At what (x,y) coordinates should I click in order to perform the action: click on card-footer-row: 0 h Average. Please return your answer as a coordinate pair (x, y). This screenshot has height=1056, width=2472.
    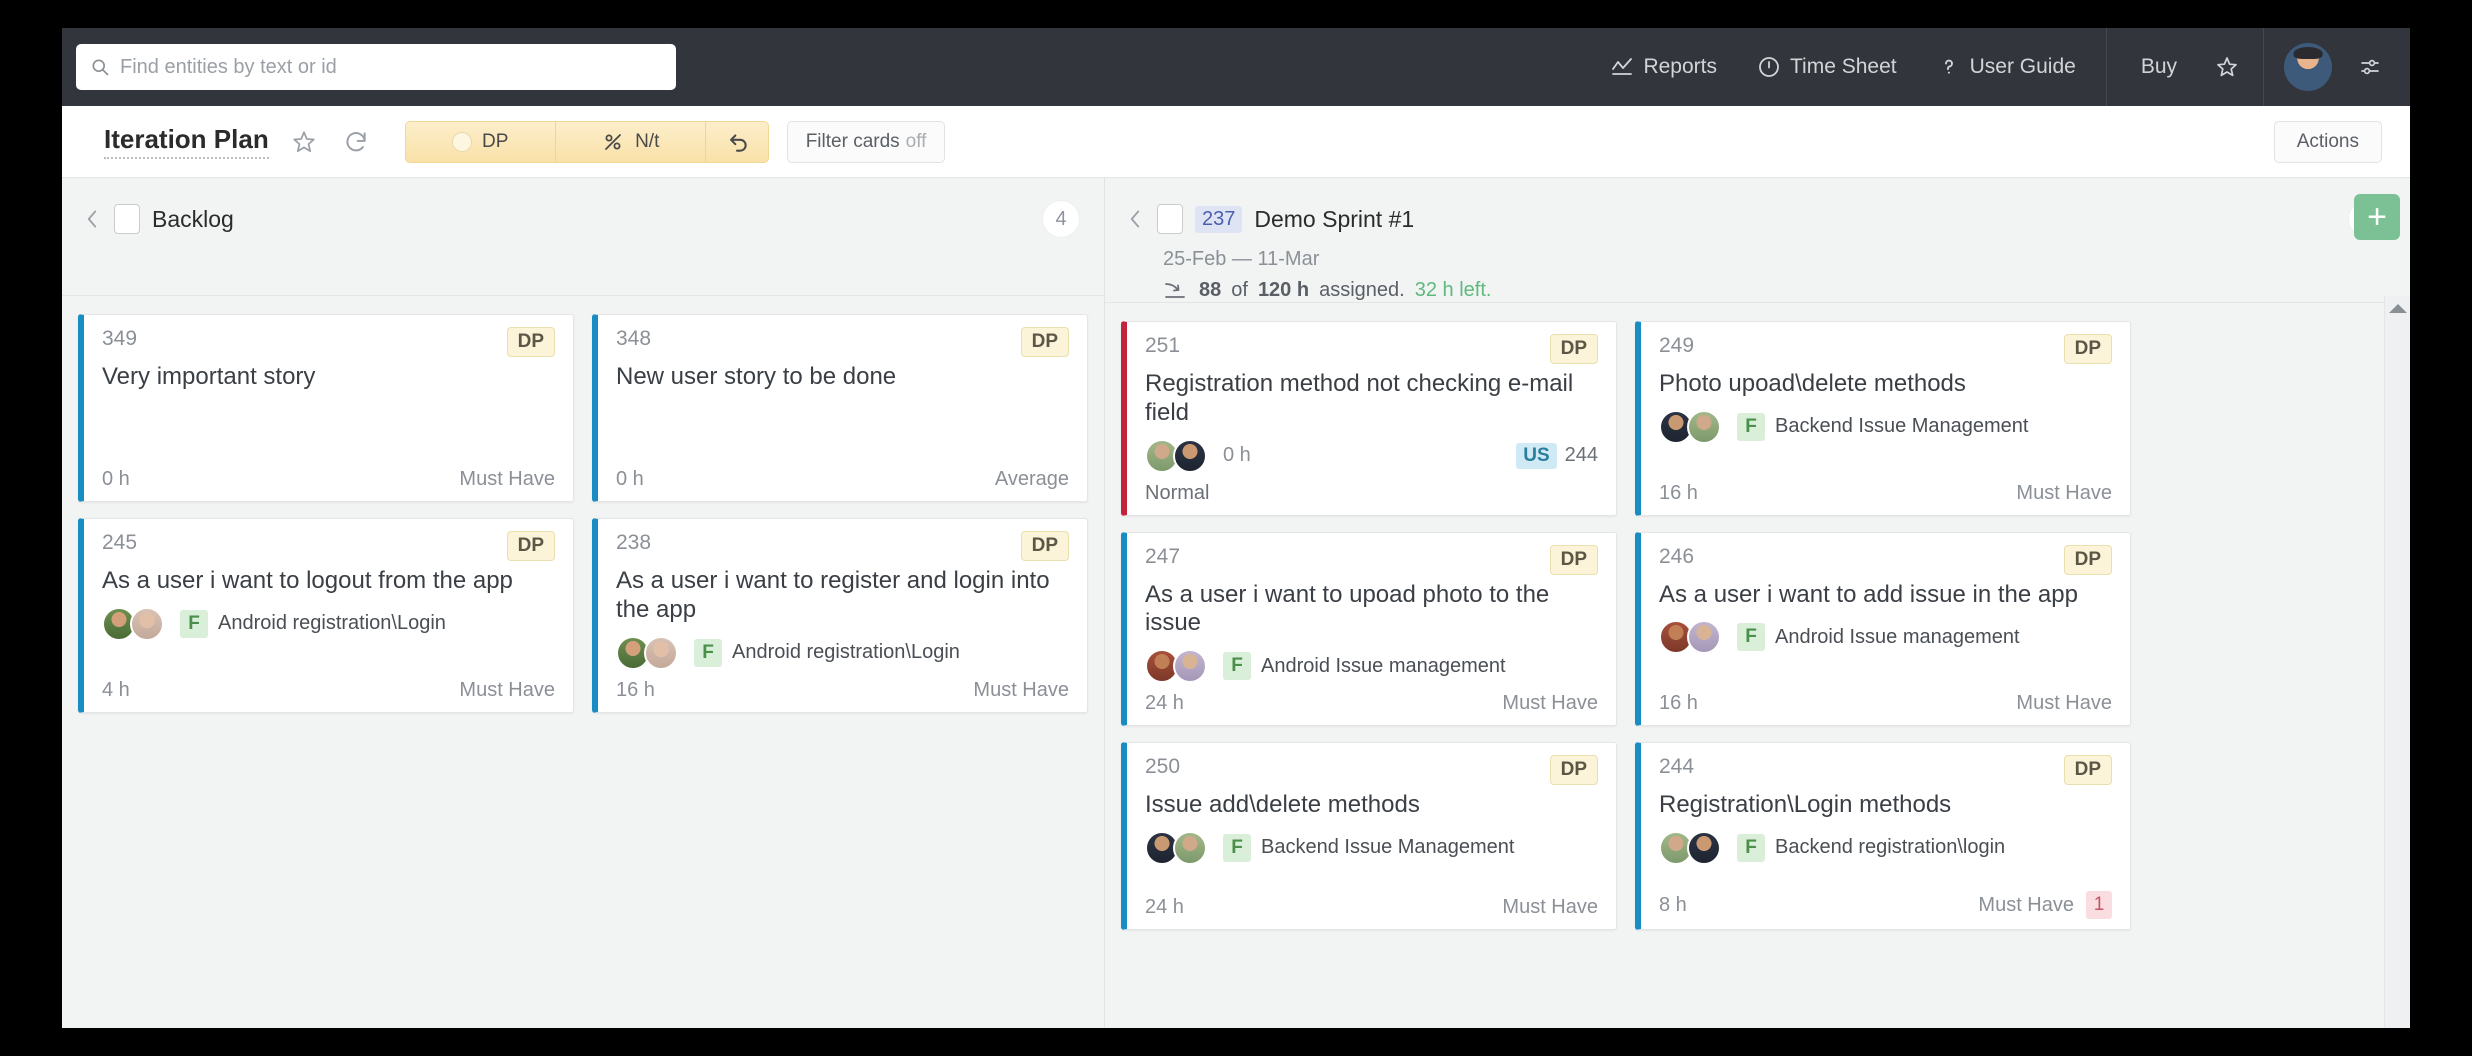
    Looking at the image, I should click on (842, 475).